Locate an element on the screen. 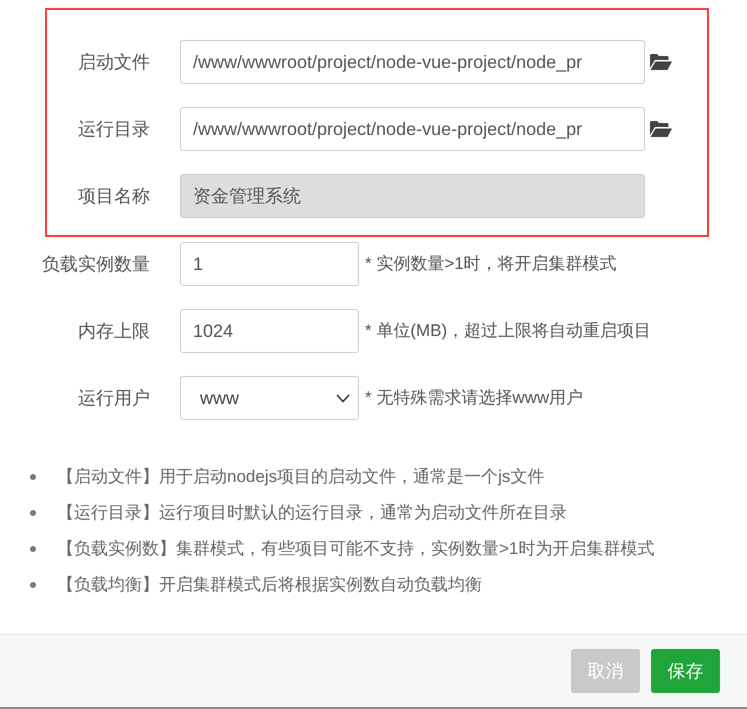  text-input: 1024 is located at coordinates (269, 331).